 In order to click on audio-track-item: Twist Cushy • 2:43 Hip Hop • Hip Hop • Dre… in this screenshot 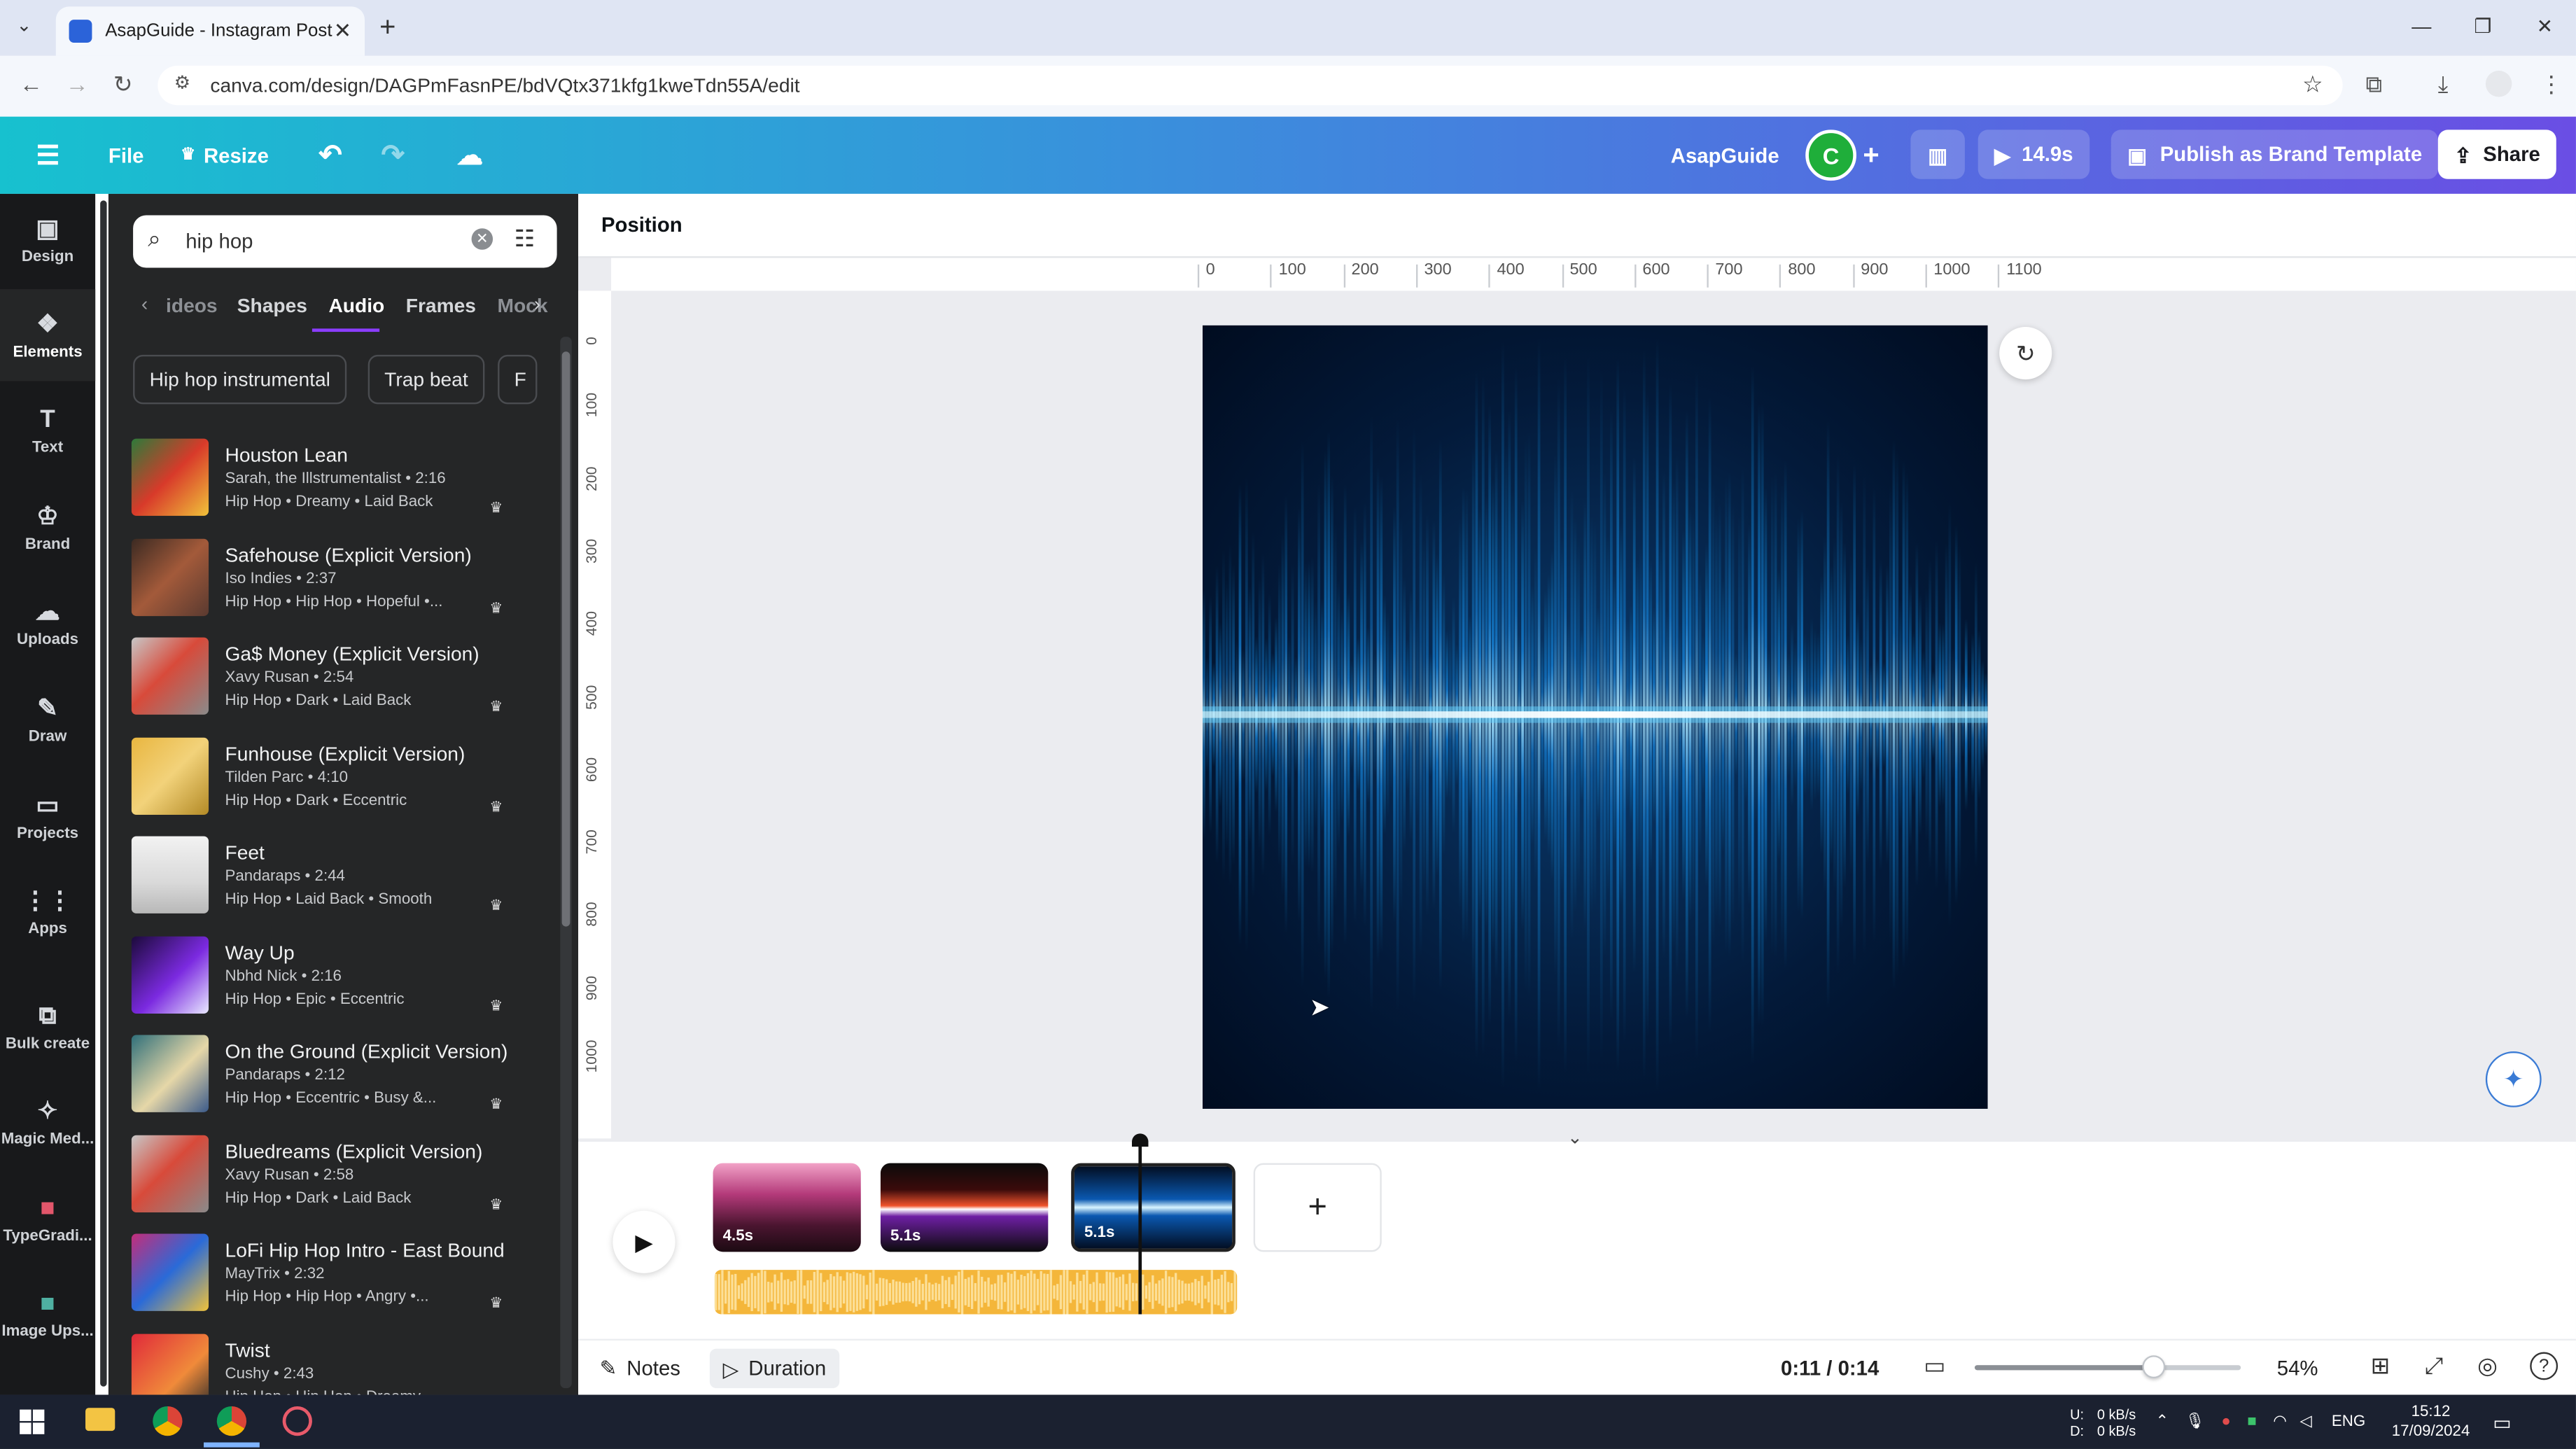, I will do `click(338, 1364)`.